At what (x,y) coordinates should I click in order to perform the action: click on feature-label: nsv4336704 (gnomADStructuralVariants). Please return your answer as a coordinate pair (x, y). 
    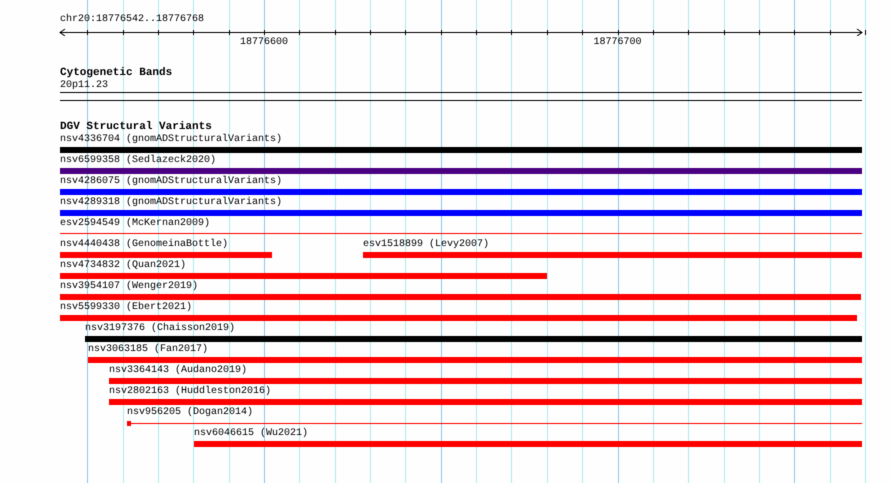
    Looking at the image, I should click on (171, 140).